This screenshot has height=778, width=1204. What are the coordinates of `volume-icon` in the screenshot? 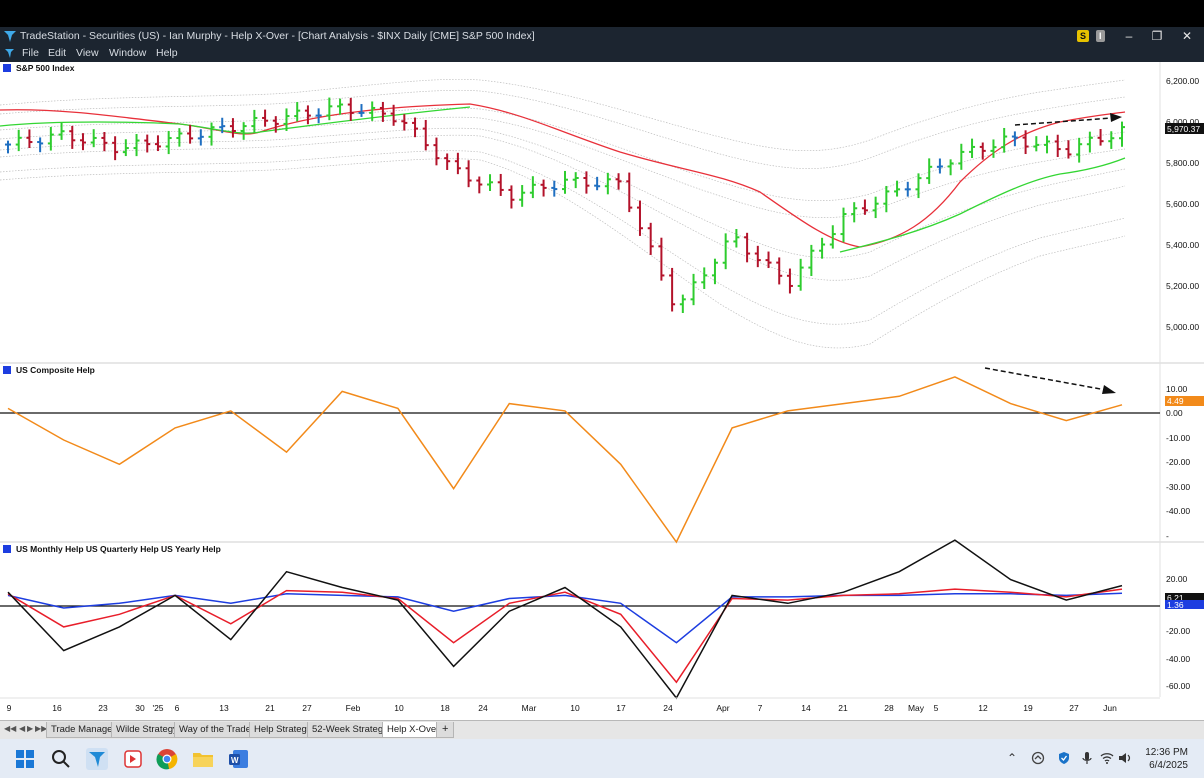 It's located at (1125, 758).